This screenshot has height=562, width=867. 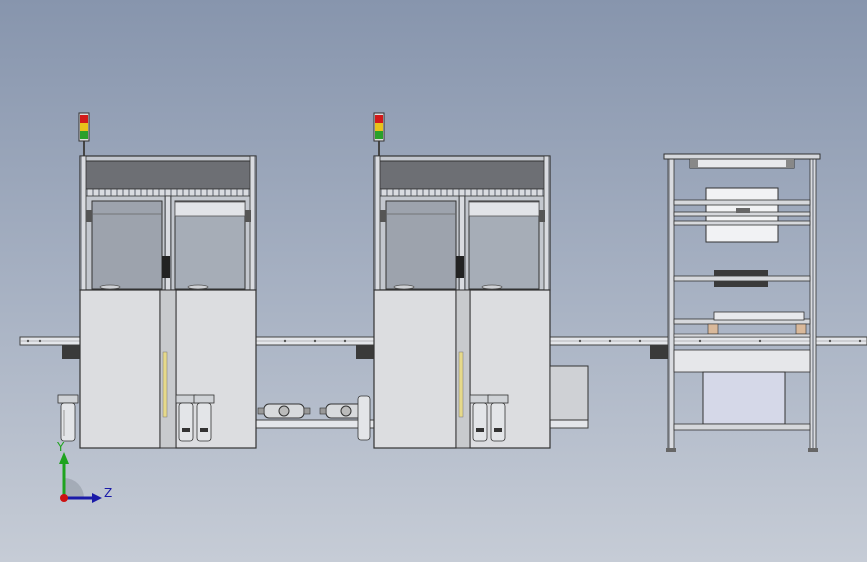 What do you see at coordinates (61, 447) in the screenshot?
I see `y-axis-label: Y` at bounding box center [61, 447].